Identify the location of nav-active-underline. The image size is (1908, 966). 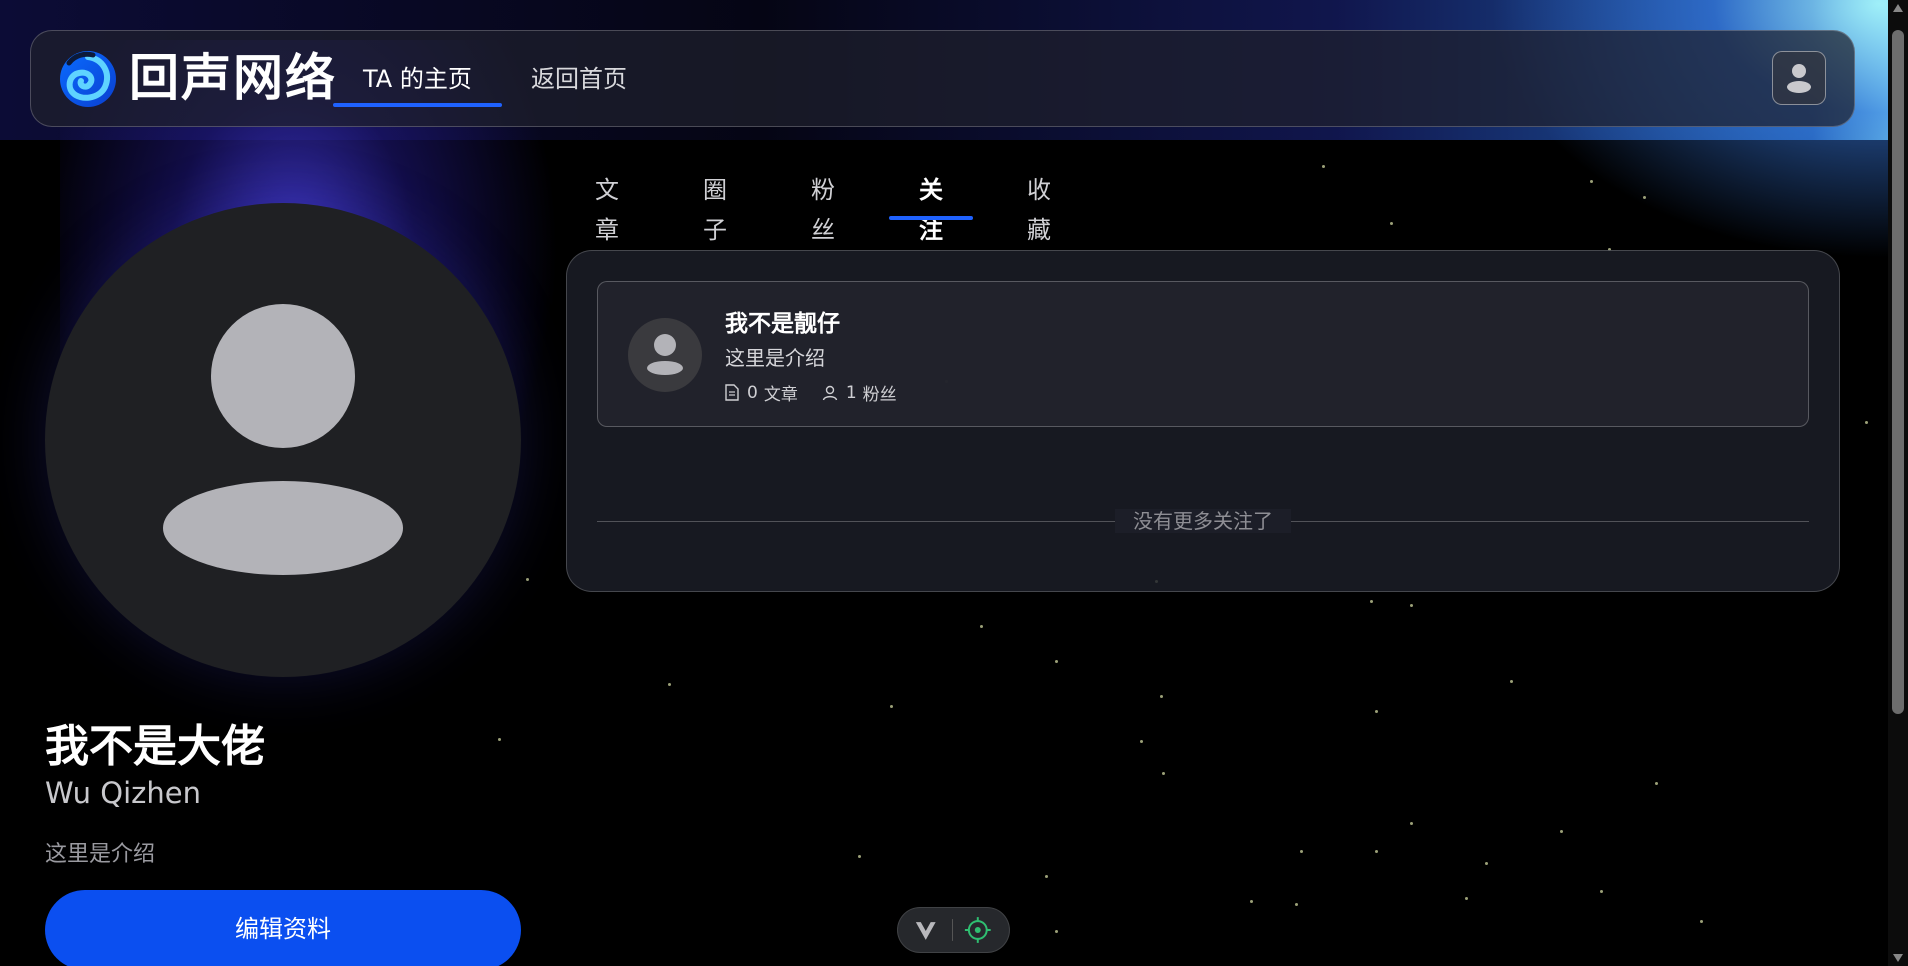
(417, 105).